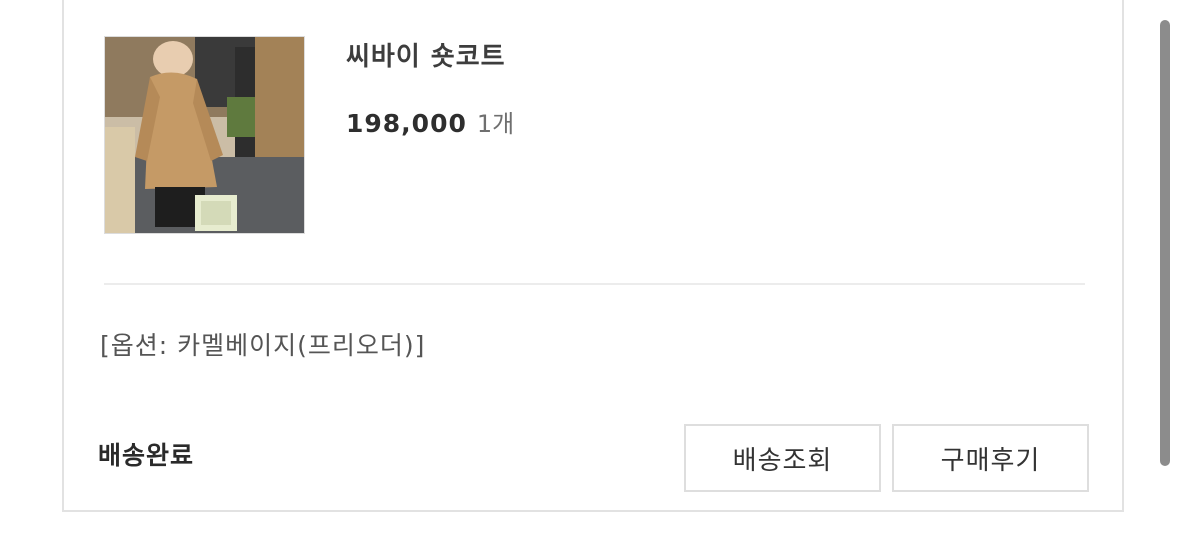 The height and width of the screenshot is (550, 1179). Describe the element at coordinates (782, 458) in the screenshot. I see `track-delivery-button: 배송조회` at that location.